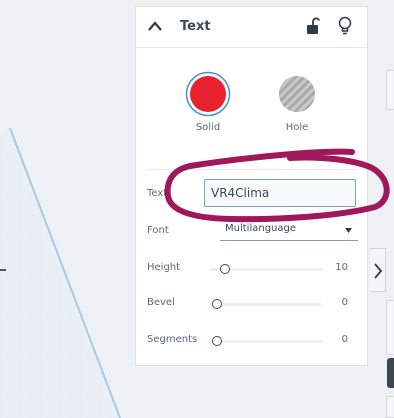 The width and height of the screenshot is (394, 418). I want to click on solid-color-swatch, so click(208, 94).